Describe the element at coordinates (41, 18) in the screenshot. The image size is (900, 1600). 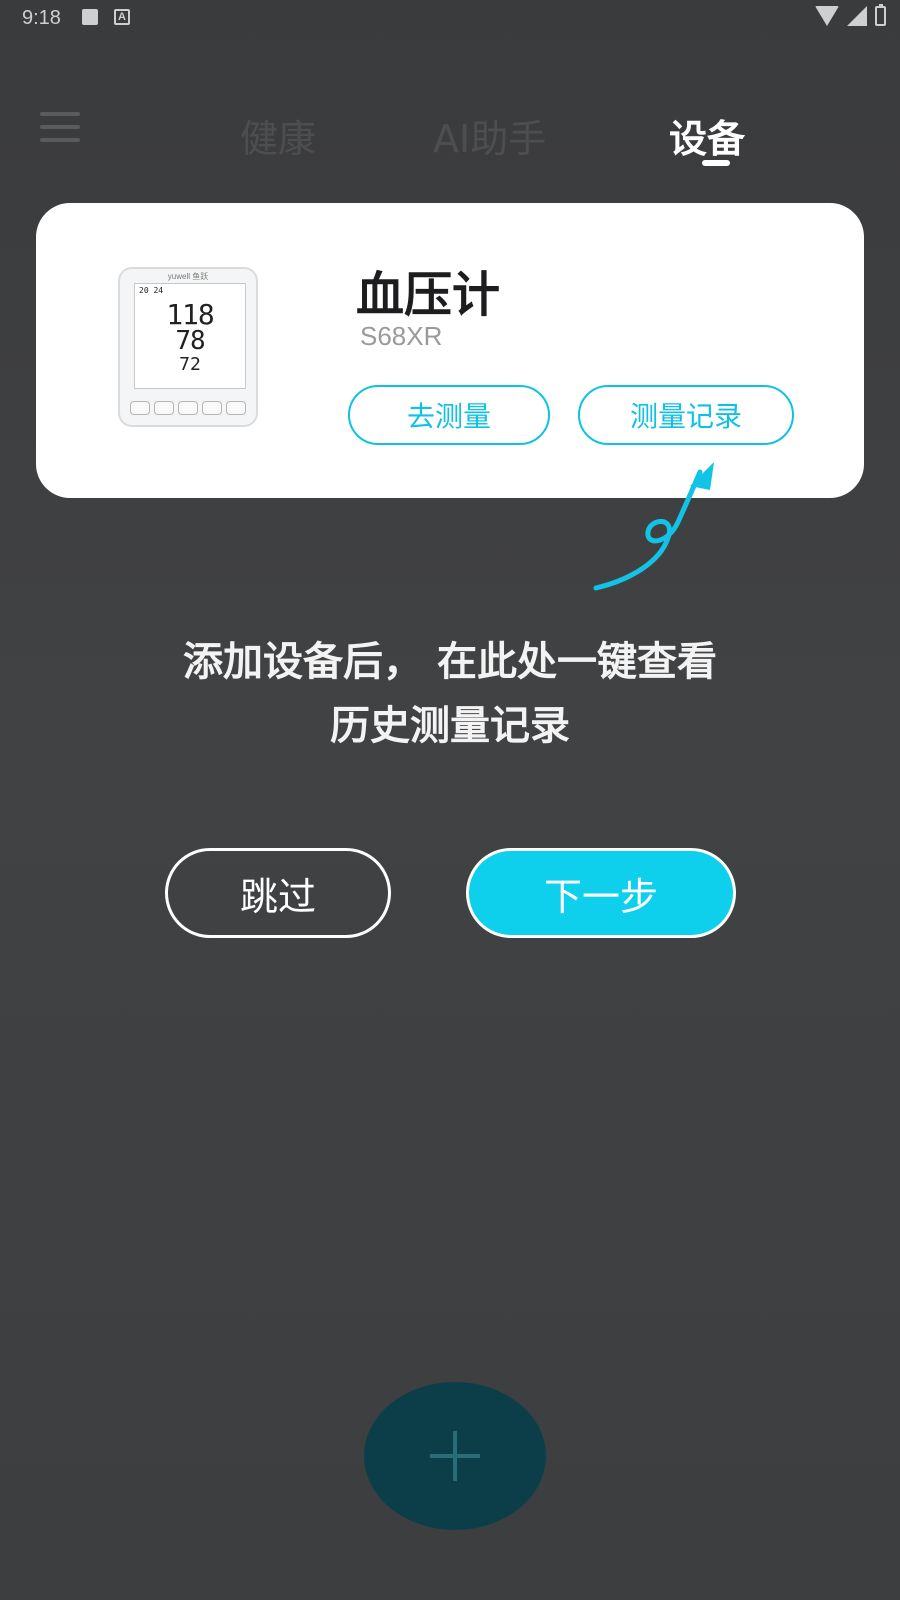
I see `status-time: 9:18` at that location.